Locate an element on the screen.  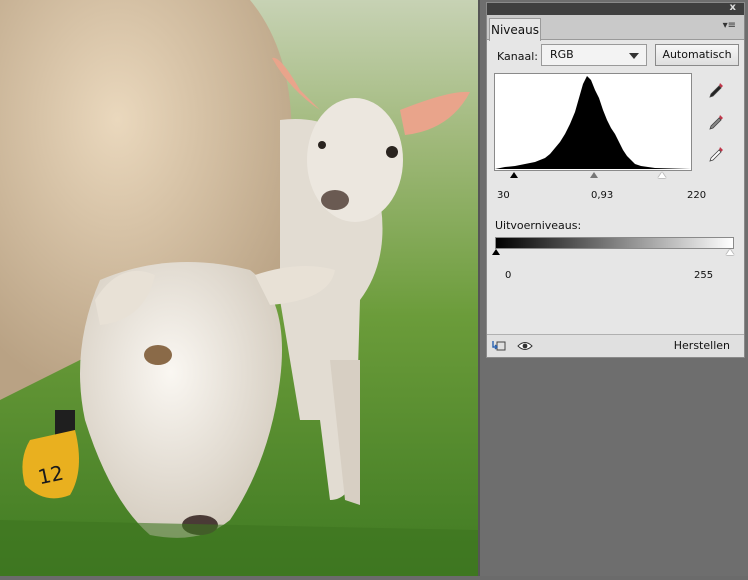
white-output-slider is located at coordinates (730, 252).